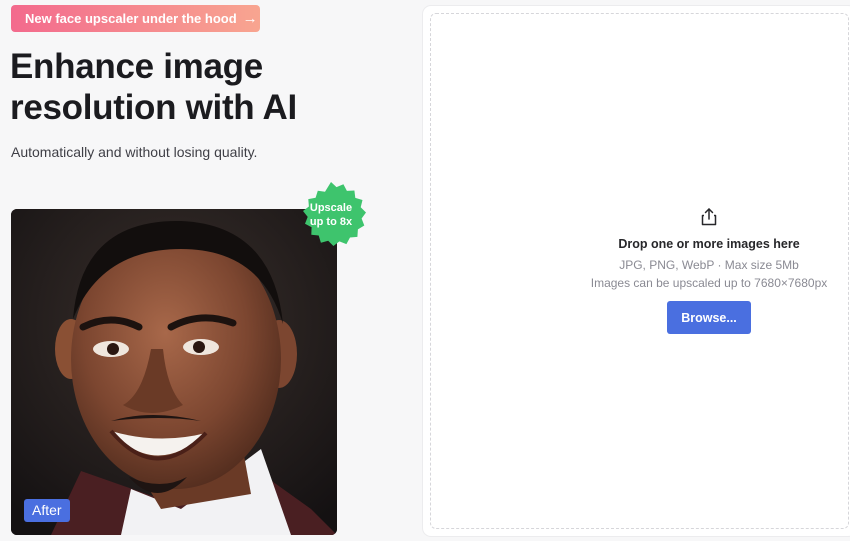 The image size is (850, 541). Describe the element at coordinates (250, 18) in the screenshot. I see `arrow-right-icon: →` at that location.